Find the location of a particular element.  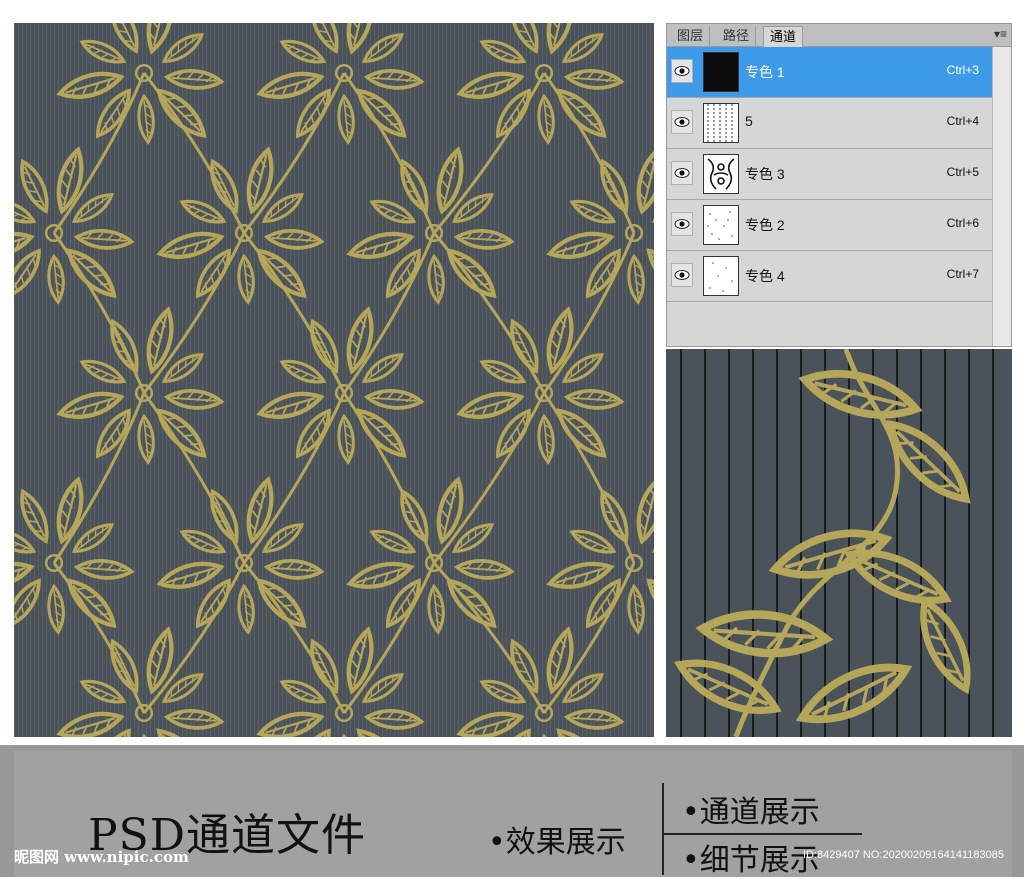

channel-shortcut: Ctrl+3 is located at coordinates (962, 70).